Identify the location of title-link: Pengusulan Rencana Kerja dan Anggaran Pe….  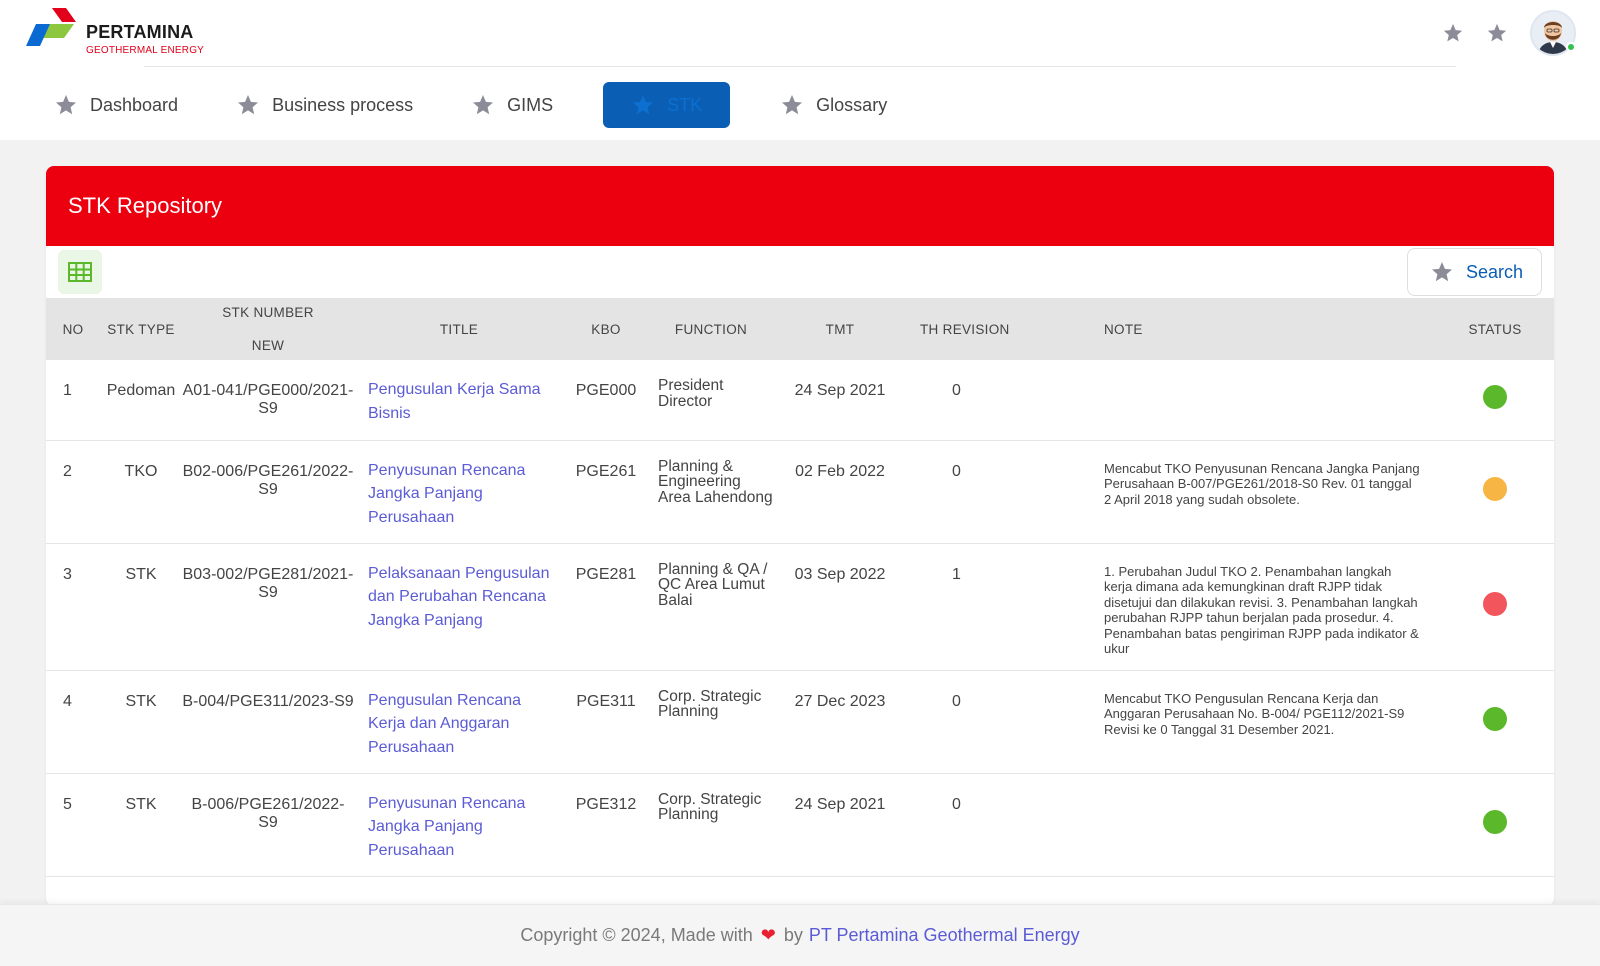
(444, 724).